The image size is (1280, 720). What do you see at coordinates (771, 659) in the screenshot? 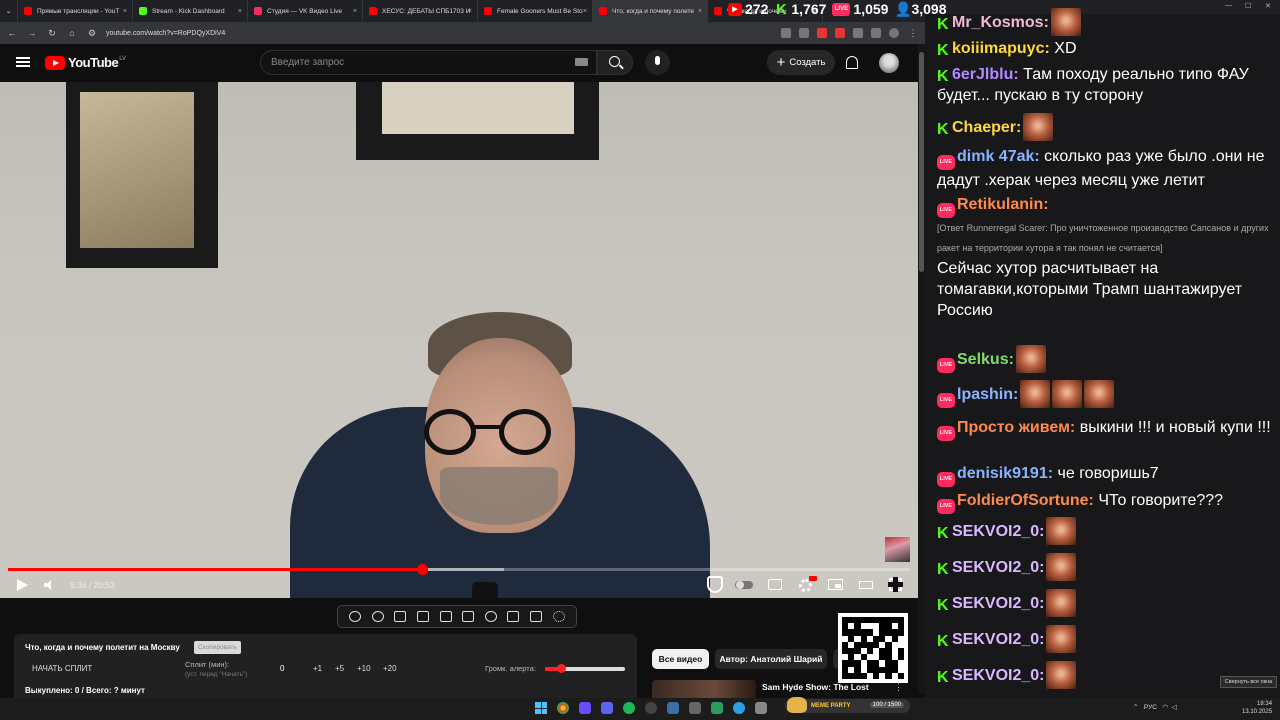
I see `chip-author: Автор: Анатолий Шарий` at bounding box center [771, 659].